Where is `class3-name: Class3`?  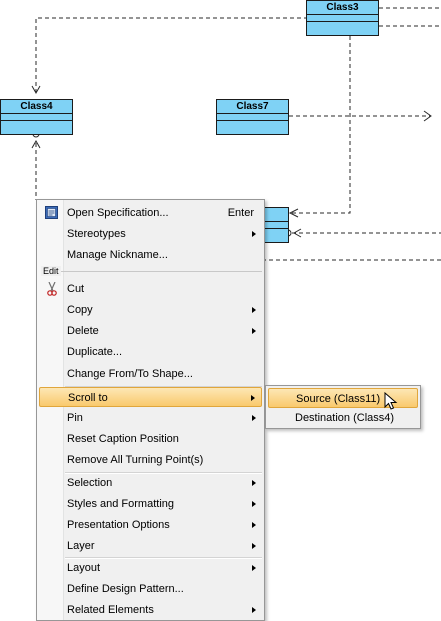
class3-name: Class3 is located at coordinates (342, 8).